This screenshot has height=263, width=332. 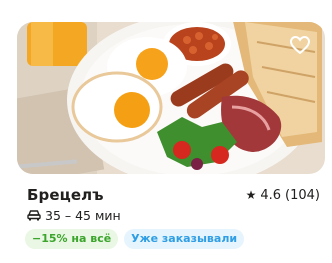 I want to click on delivery-info: 35 – 45 мин, so click(x=74, y=215).